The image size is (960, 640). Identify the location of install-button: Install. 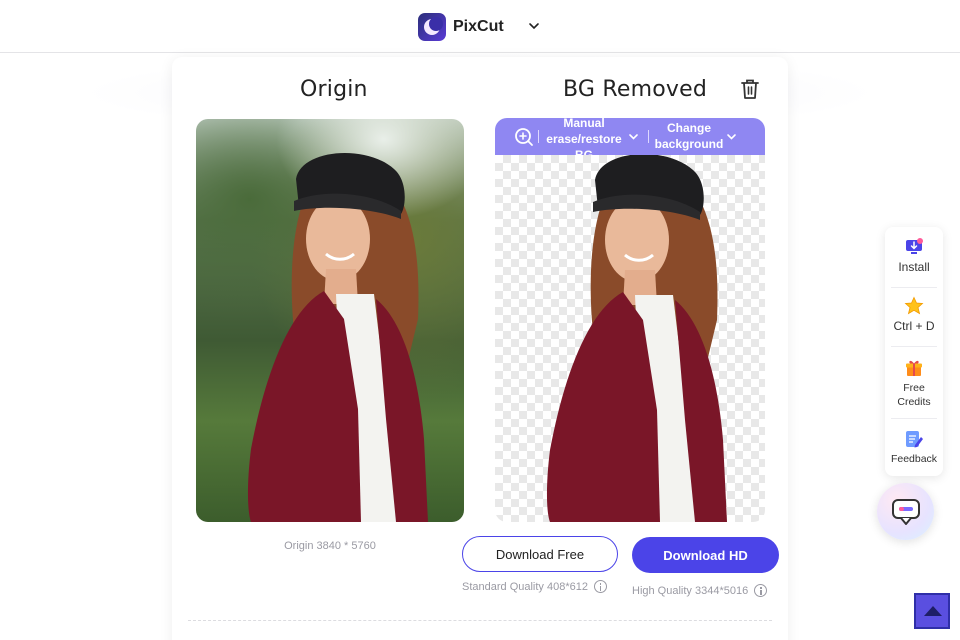
(914, 255).